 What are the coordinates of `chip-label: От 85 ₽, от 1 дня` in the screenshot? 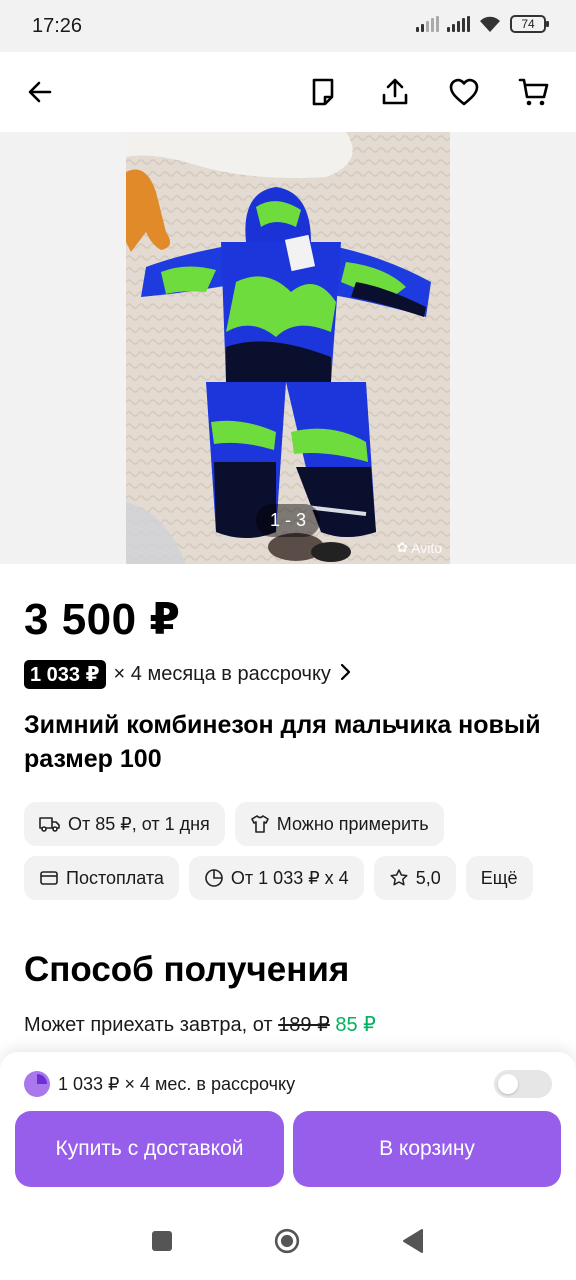 It's located at (139, 823).